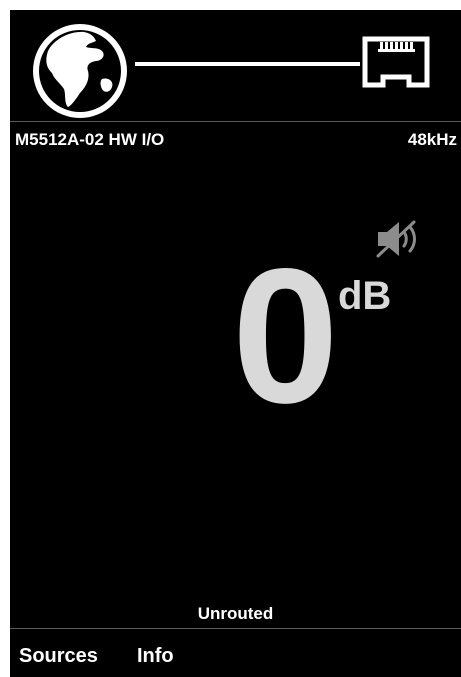 Image resolution: width=461 pixels, height=677 pixels. What do you see at coordinates (80, 71) in the screenshot?
I see `globe-icon` at bounding box center [80, 71].